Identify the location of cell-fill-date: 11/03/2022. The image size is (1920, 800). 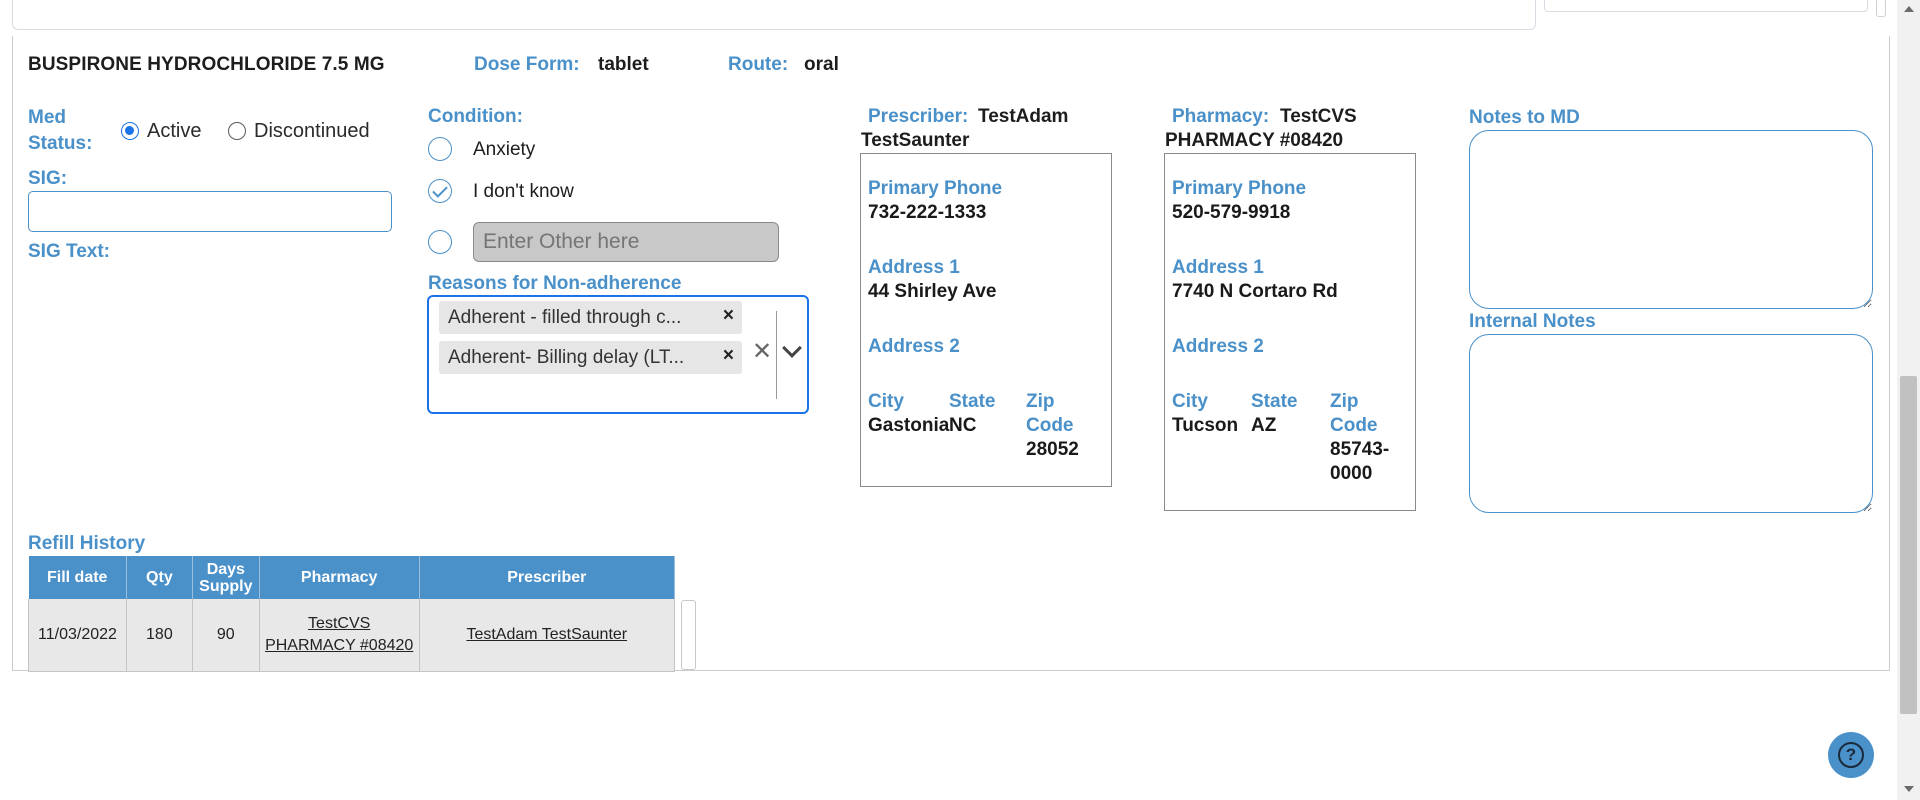
(77, 635).